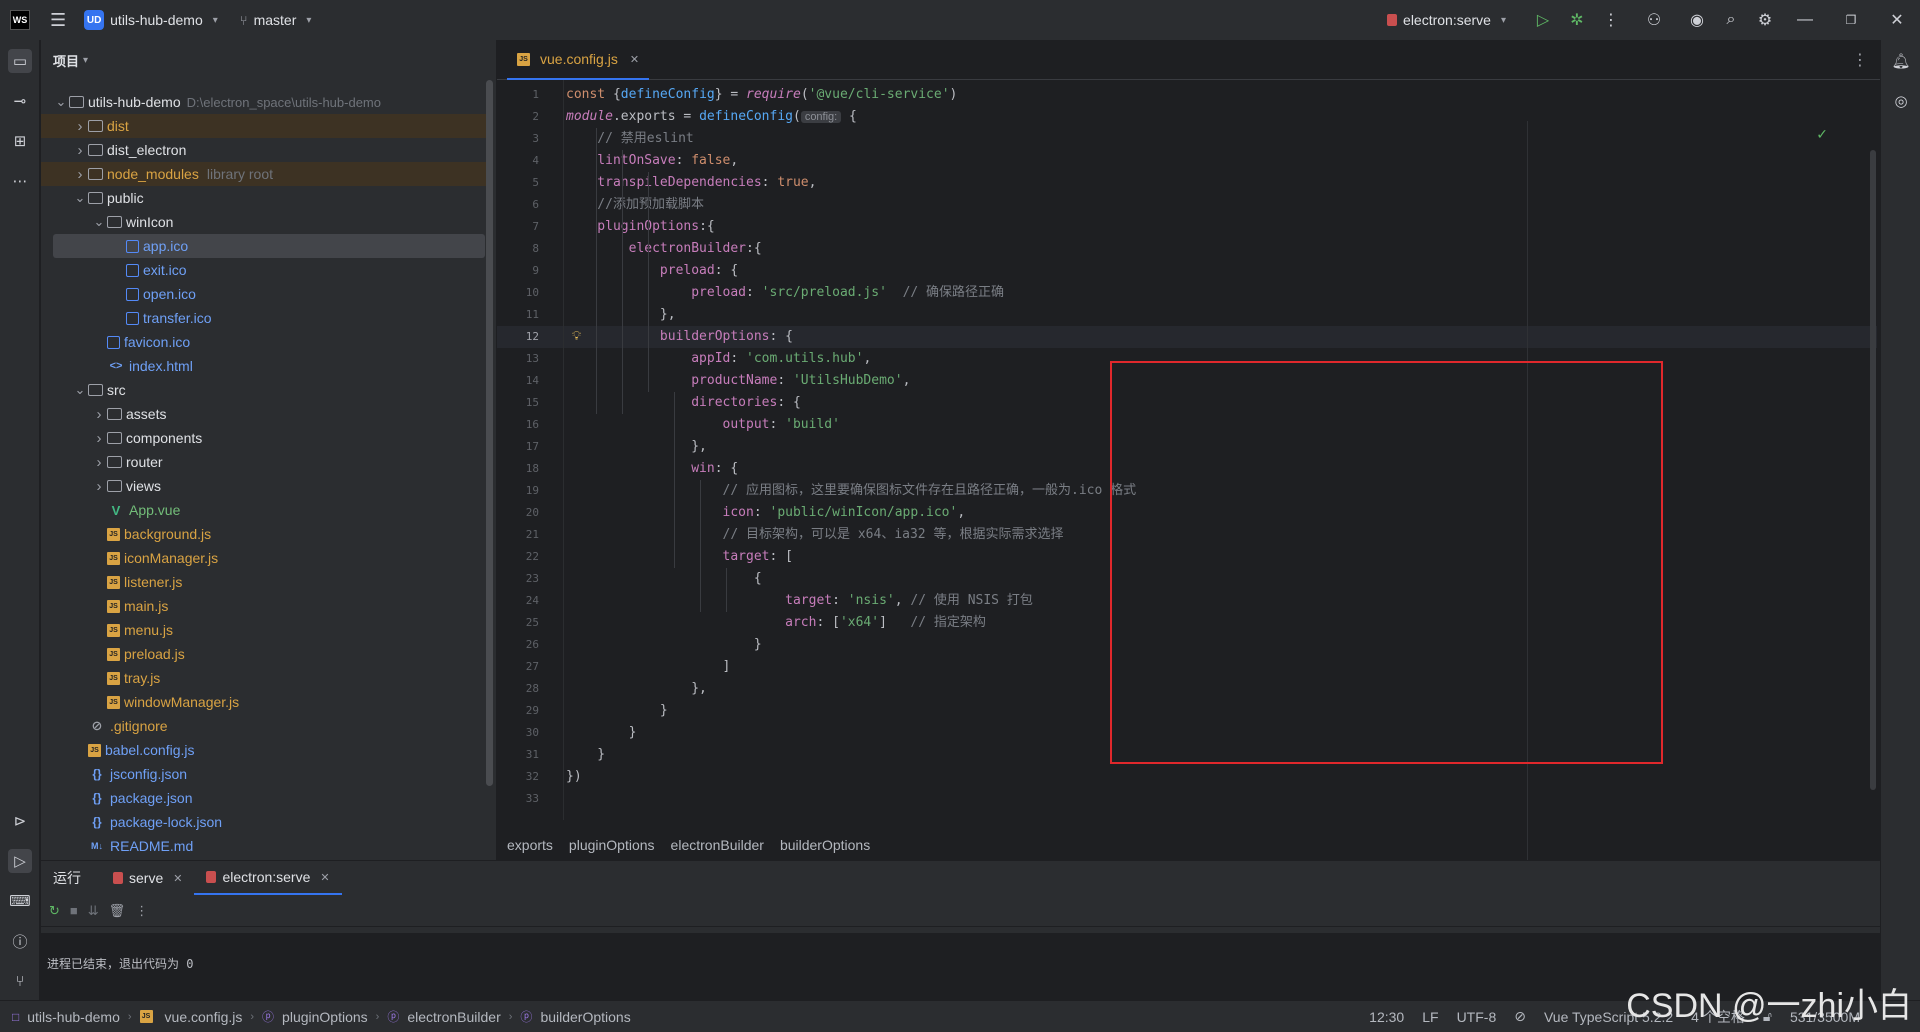 The image size is (1920, 1032). Describe the element at coordinates (58, 20) in the screenshot. I see `main-menu-icon: ☰` at that location.